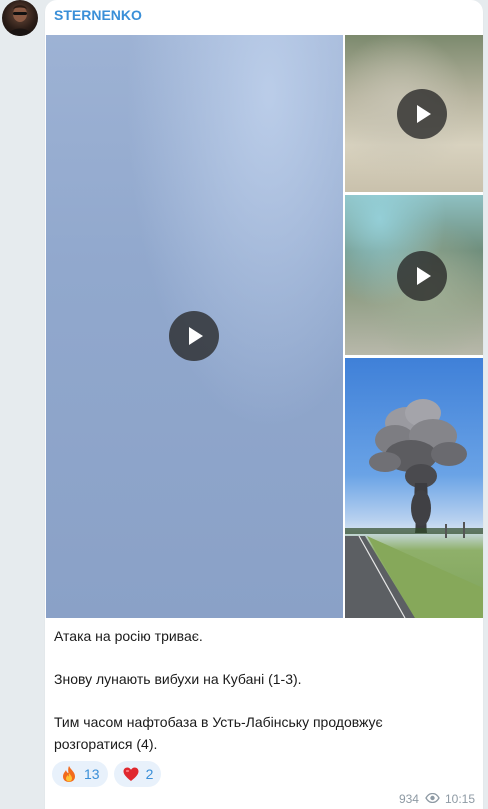 This screenshot has width=488, height=809. What do you see at coordinates (408, 799) in the screenshot?
I see `view-count: 934` at bounding box center [408, 799].